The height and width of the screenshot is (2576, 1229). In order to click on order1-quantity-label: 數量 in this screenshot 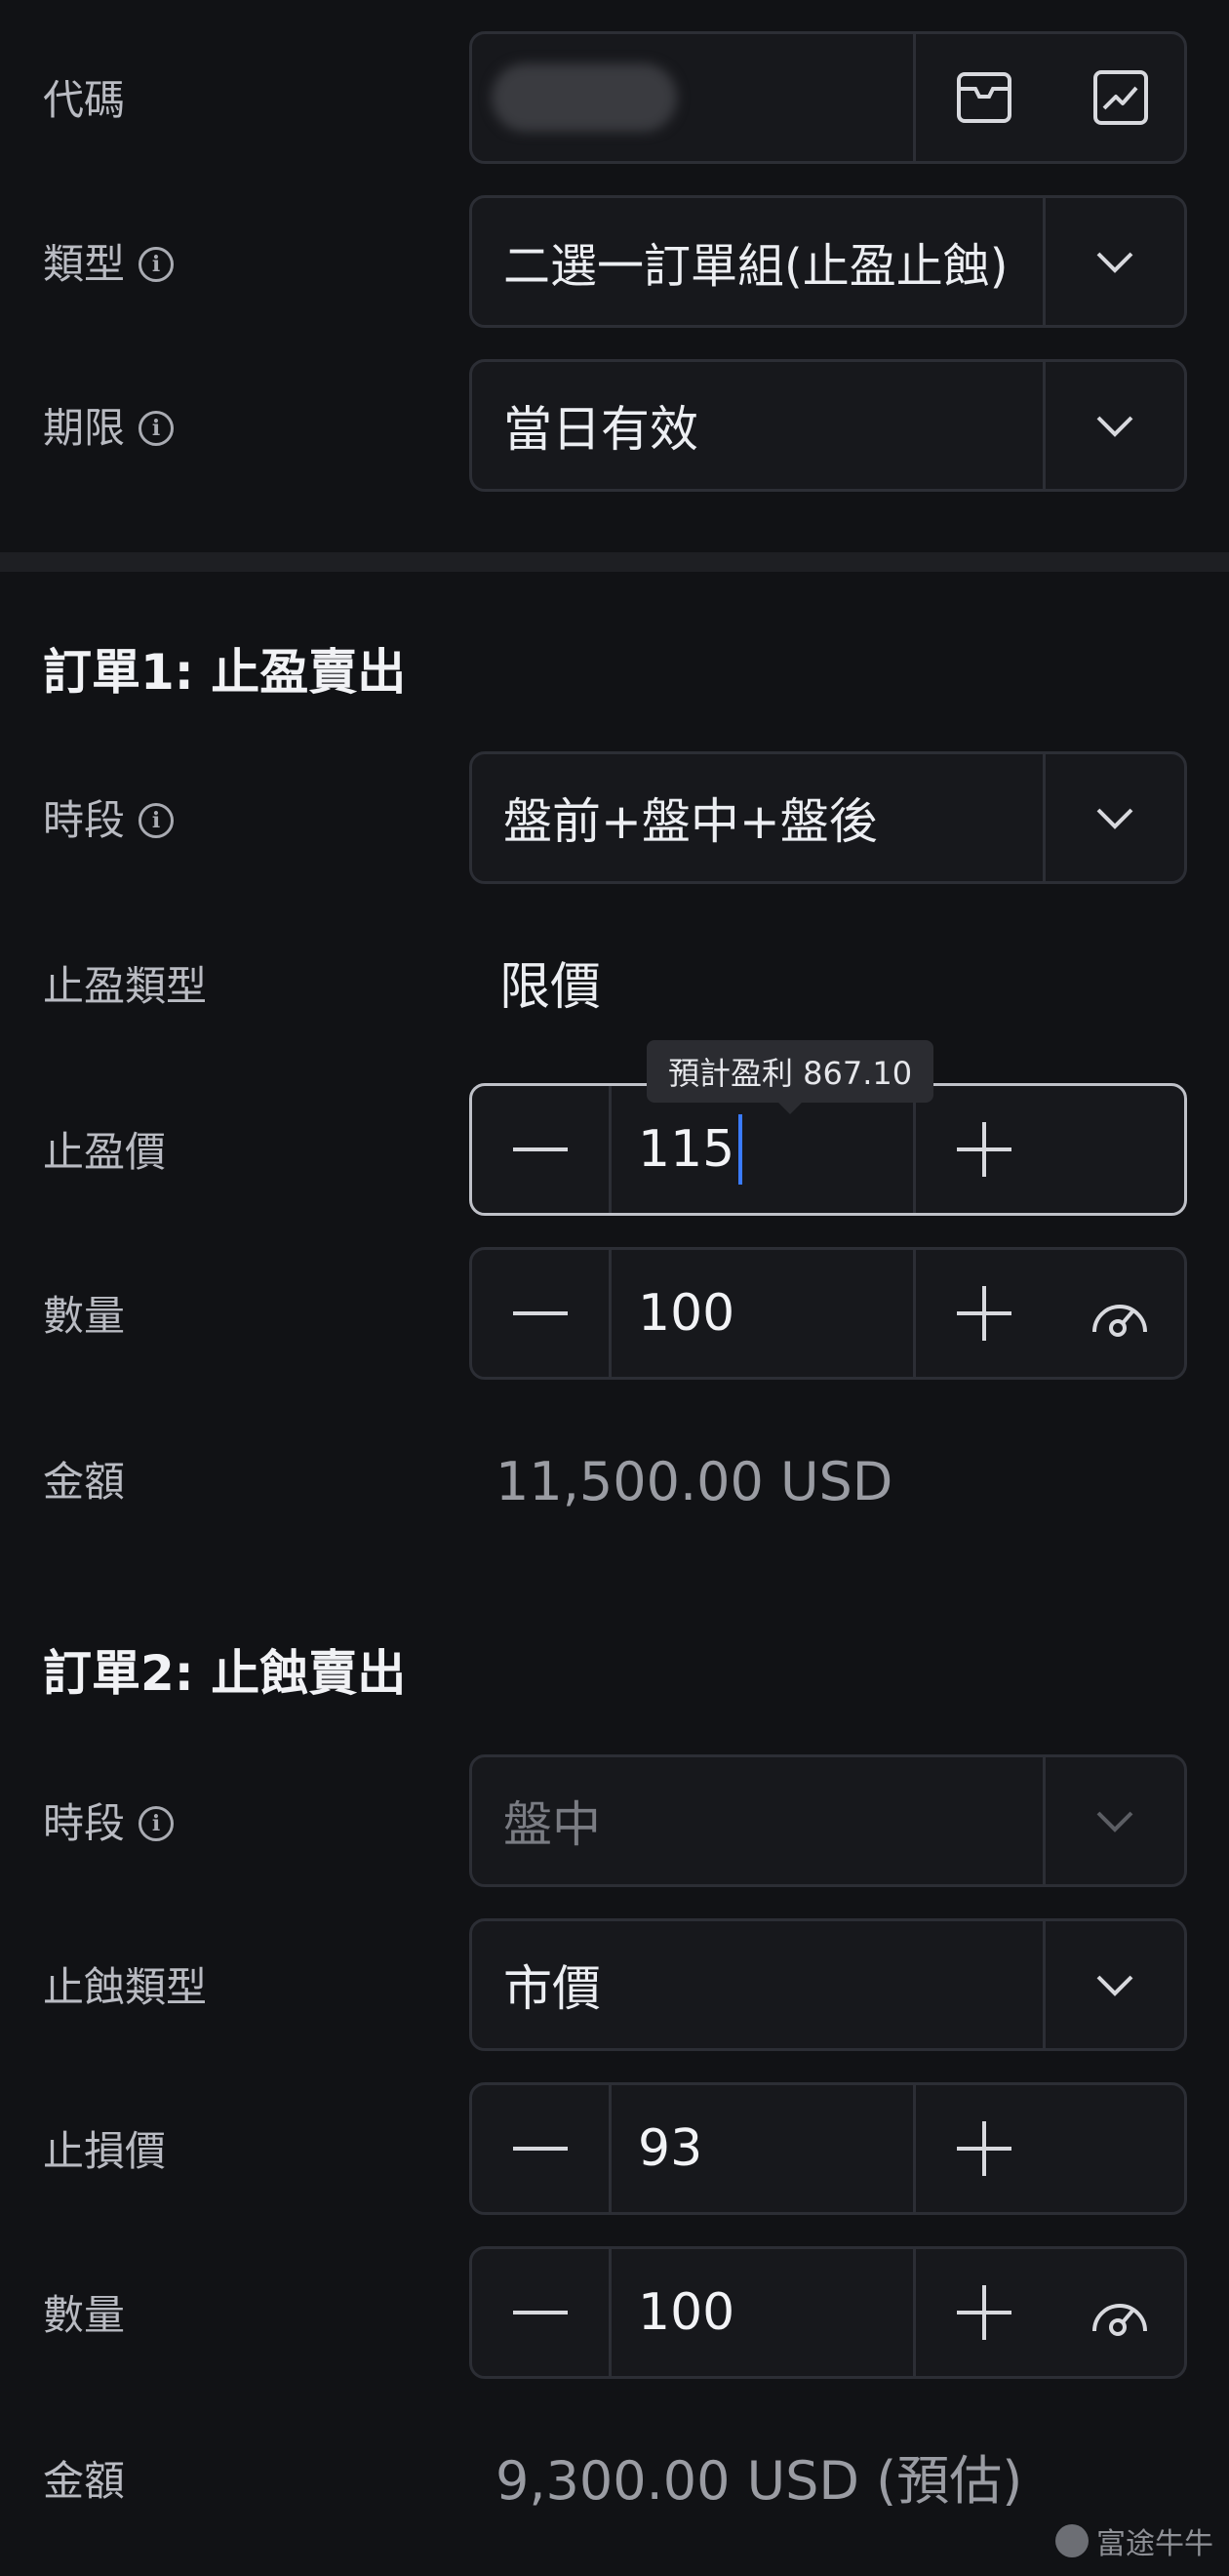, I will do `click(84, 1316)`.